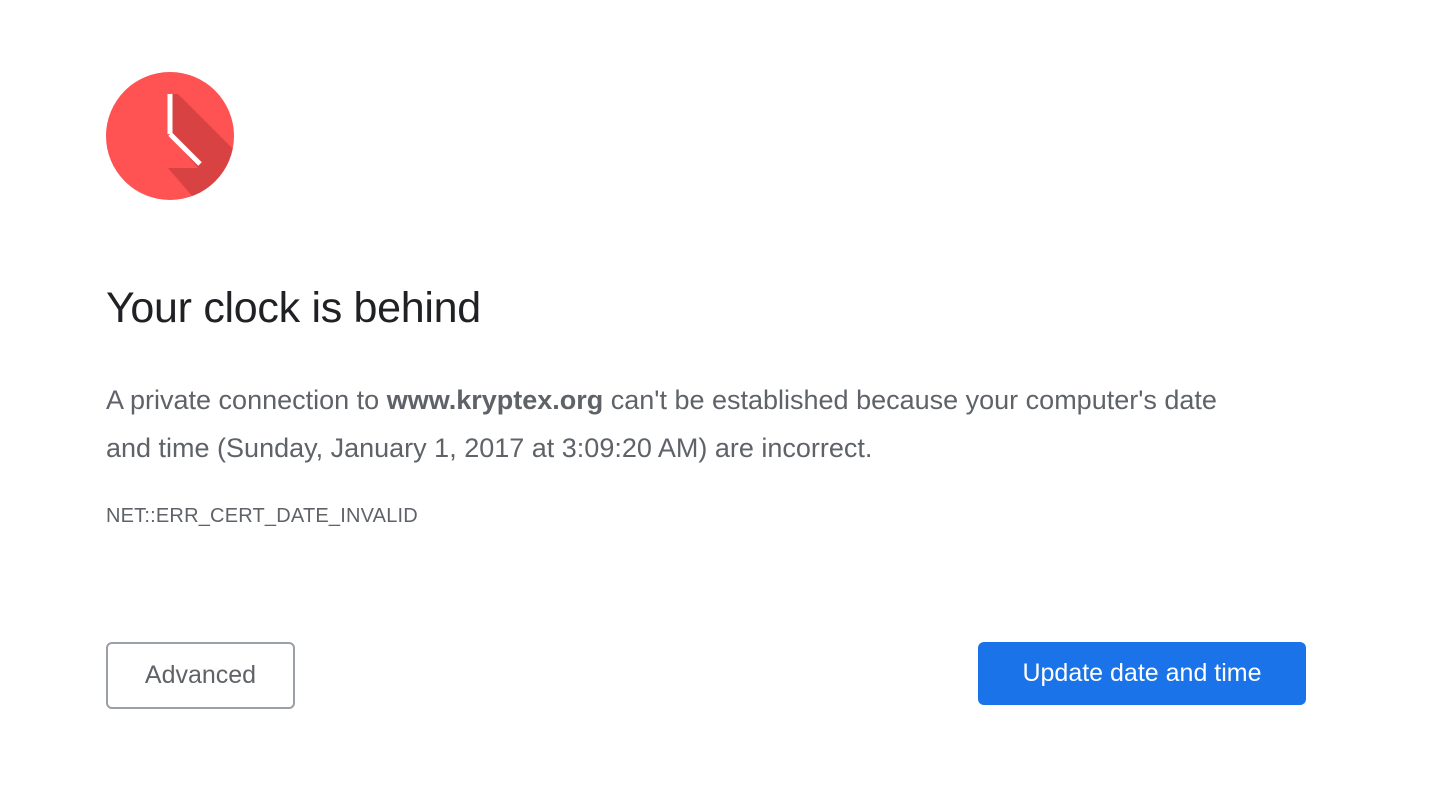  Describe the element at coordinates (246, 400) in the screenshot. I see `message-prefix: A private connection to` at that location.